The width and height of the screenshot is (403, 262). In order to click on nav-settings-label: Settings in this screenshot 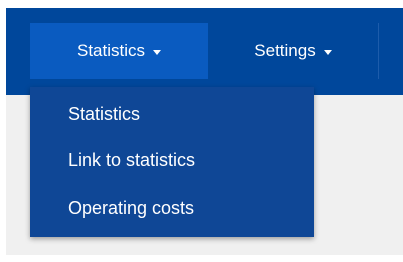, I will do `click(285, 50)`.